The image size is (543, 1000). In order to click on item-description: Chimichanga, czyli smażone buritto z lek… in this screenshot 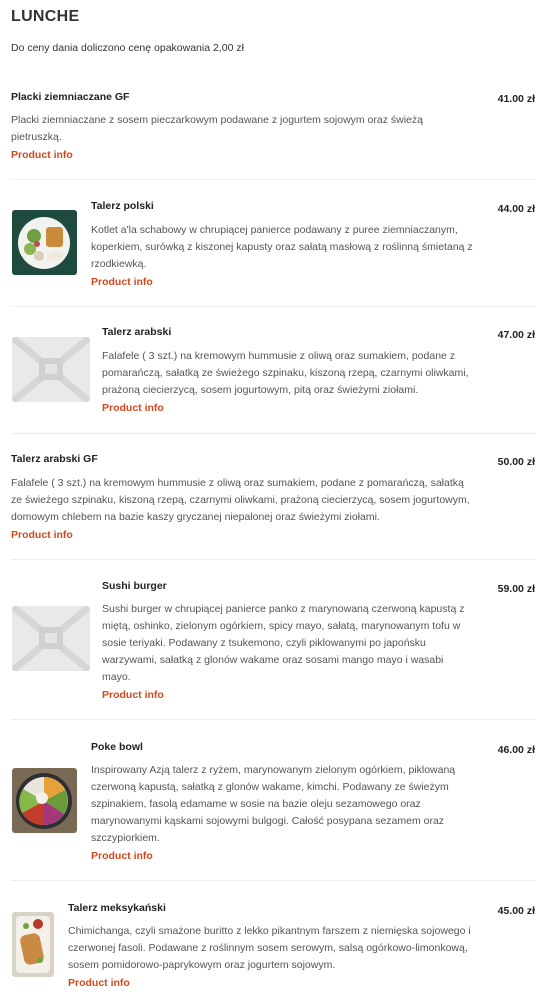, I will do `click(269, 948)`.